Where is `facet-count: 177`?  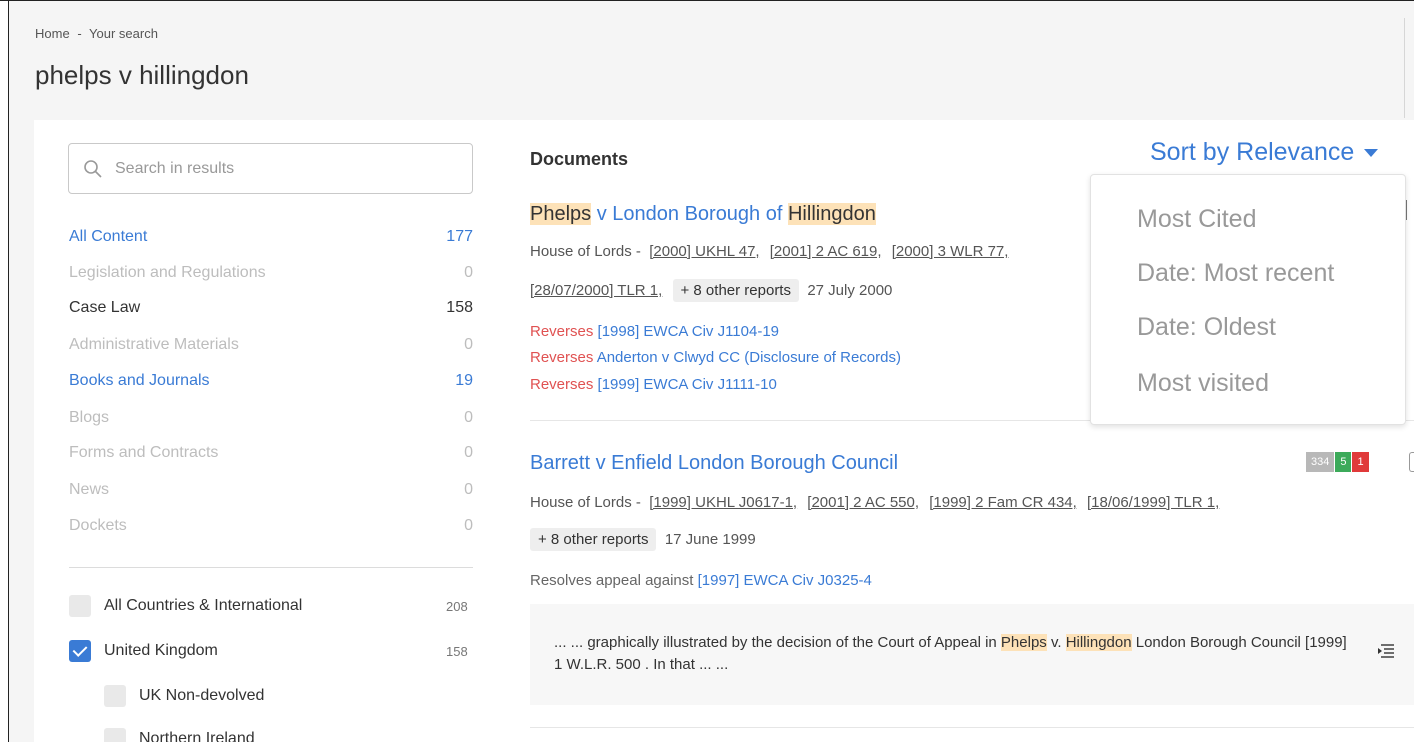 facet-count: 177 is located at coordinates (459, 236).